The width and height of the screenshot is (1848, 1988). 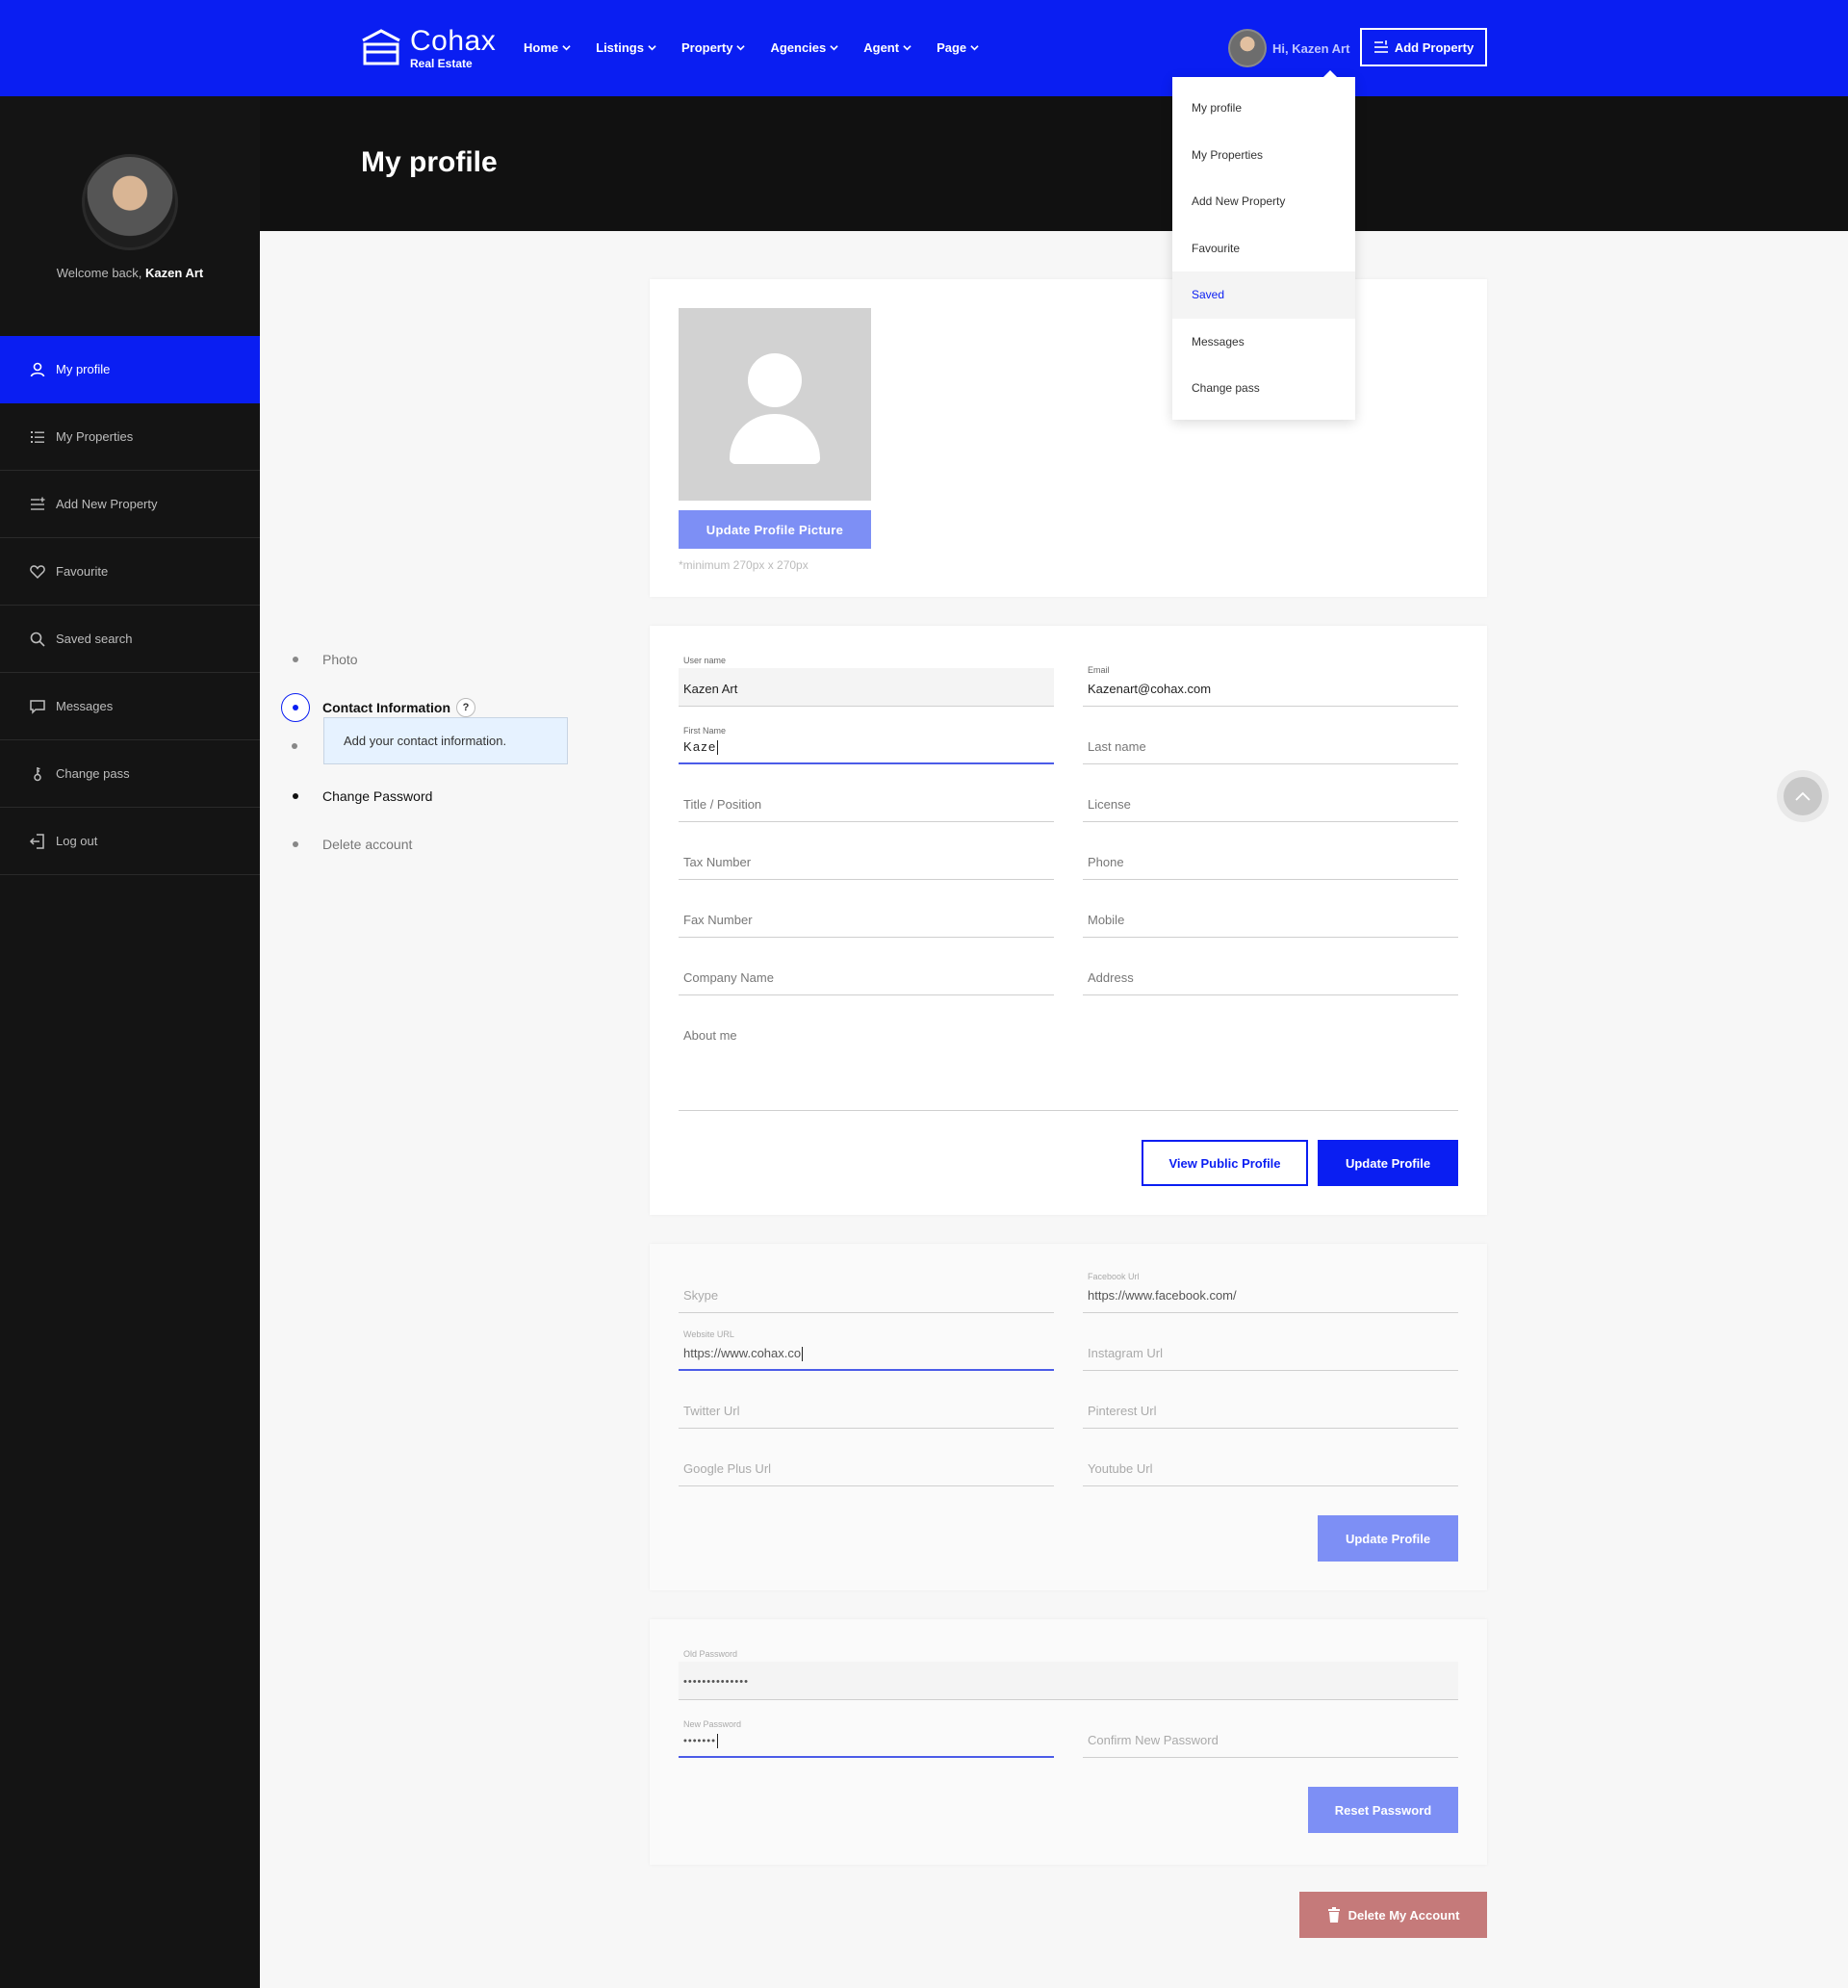 I want to click on field-placeholder: Phone, so click(x=1106, y=862).